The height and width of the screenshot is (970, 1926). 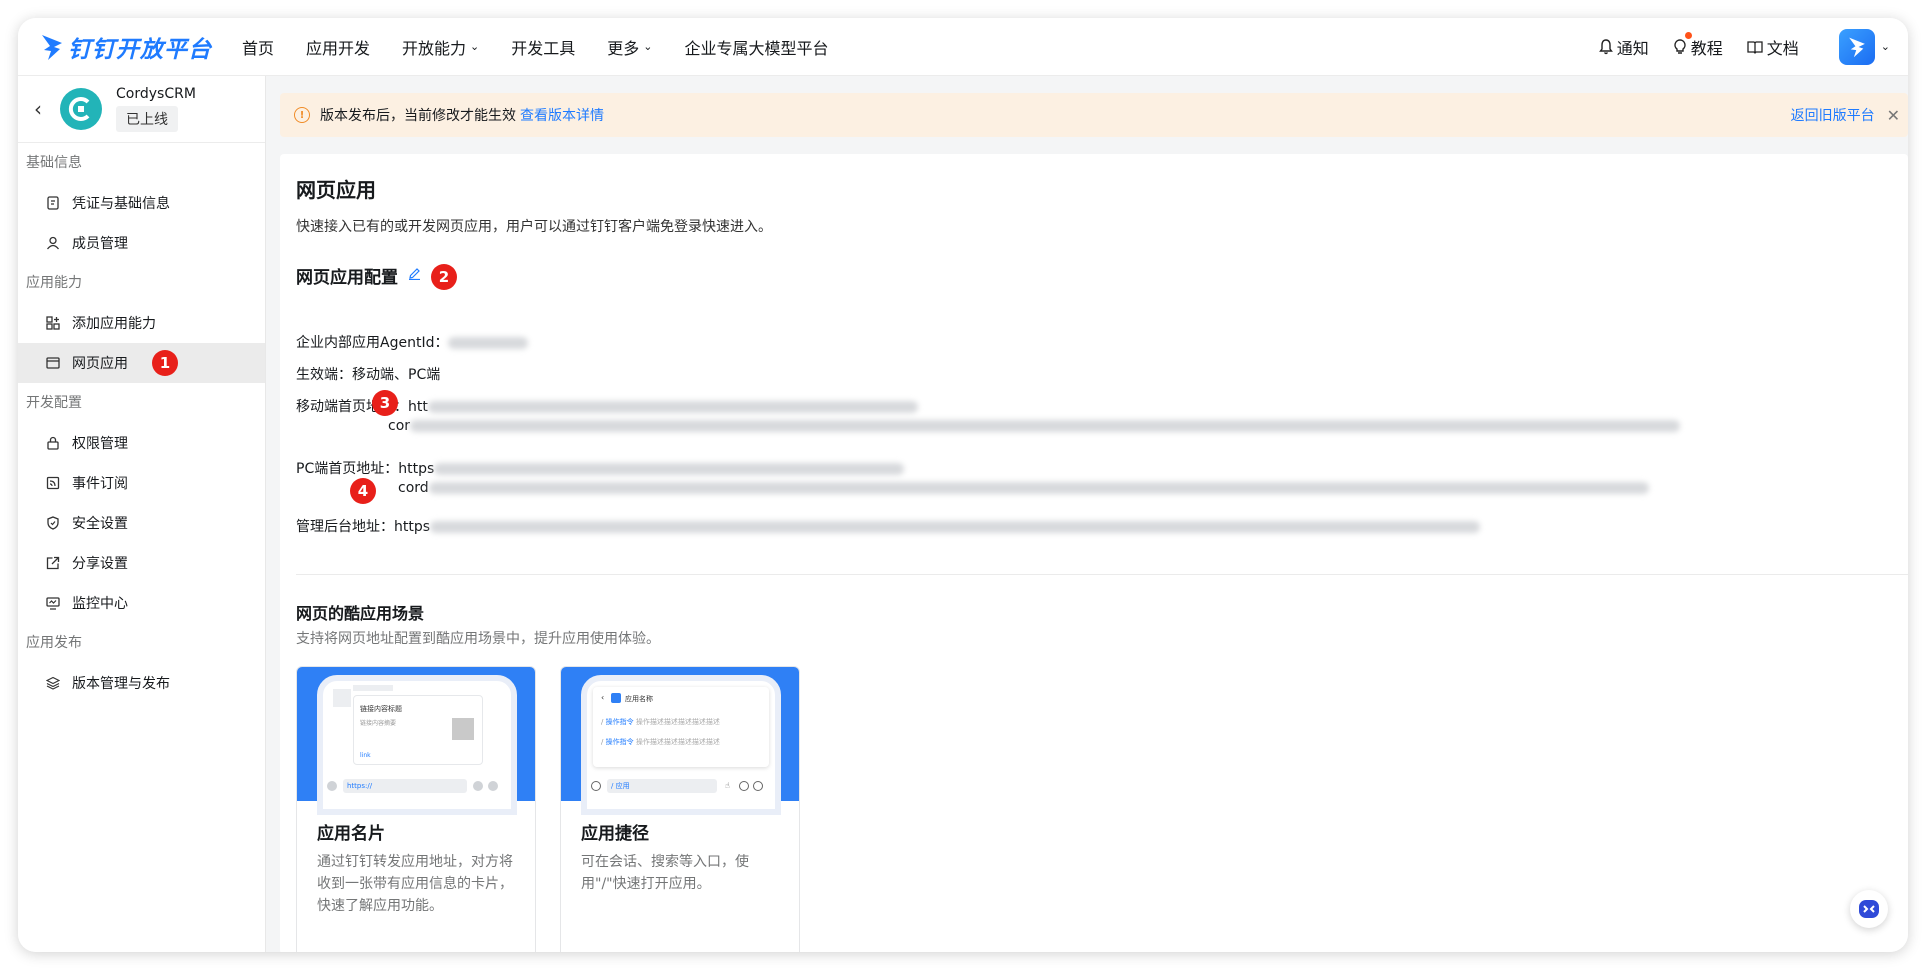 I want to click on notify-button: 通知, so click(x=1623, y=47).